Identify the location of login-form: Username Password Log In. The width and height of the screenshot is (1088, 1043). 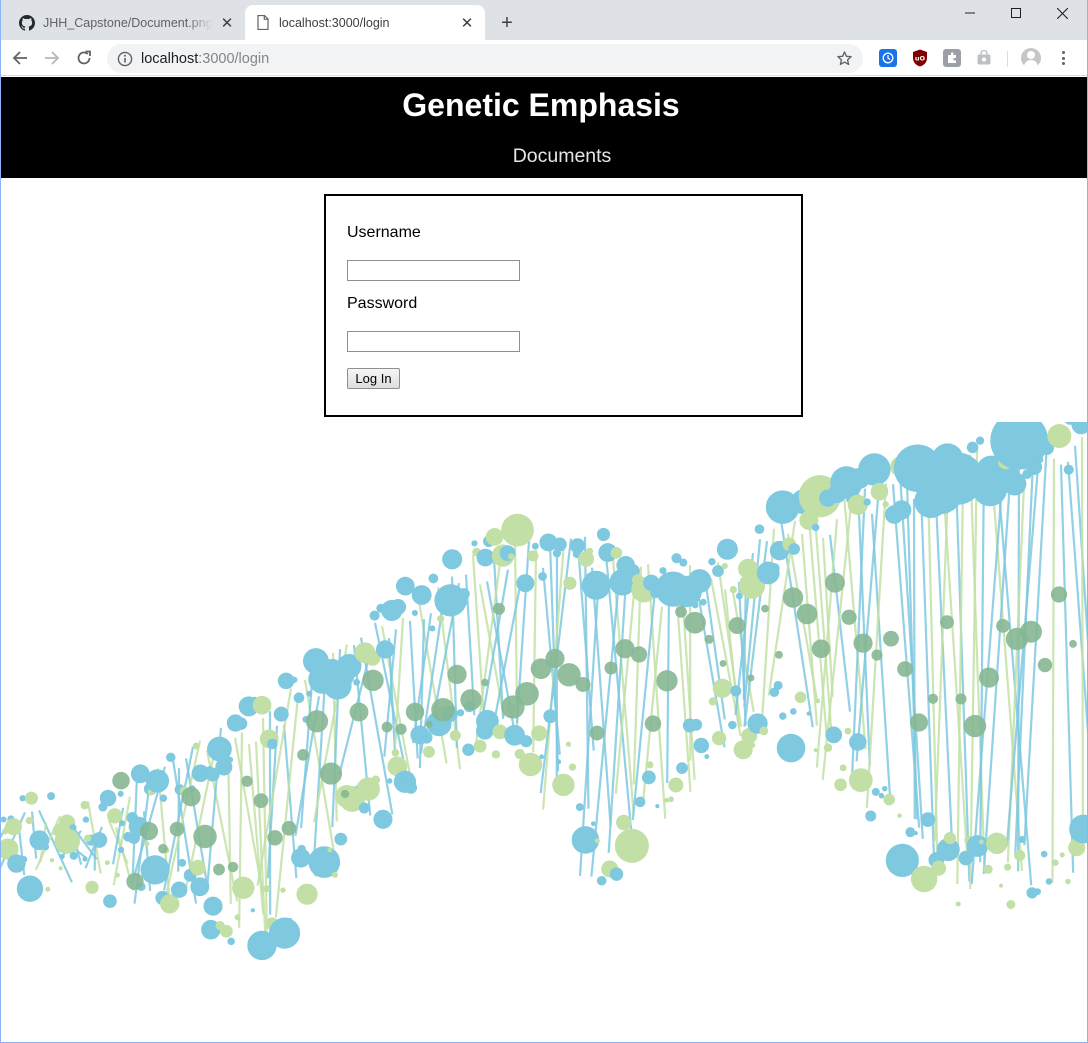
(563, 305).